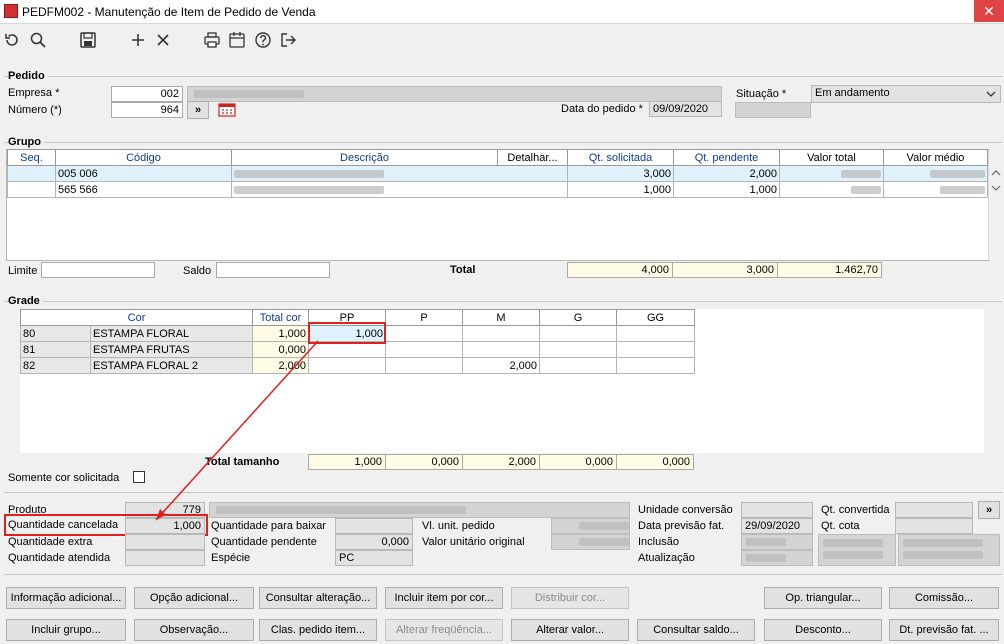 The height and width of the screenshot is (644, 1004). What do you see at coordinates (88, 40) in the screenshot?
I see `save-icon` at bounding box center [88, 40].